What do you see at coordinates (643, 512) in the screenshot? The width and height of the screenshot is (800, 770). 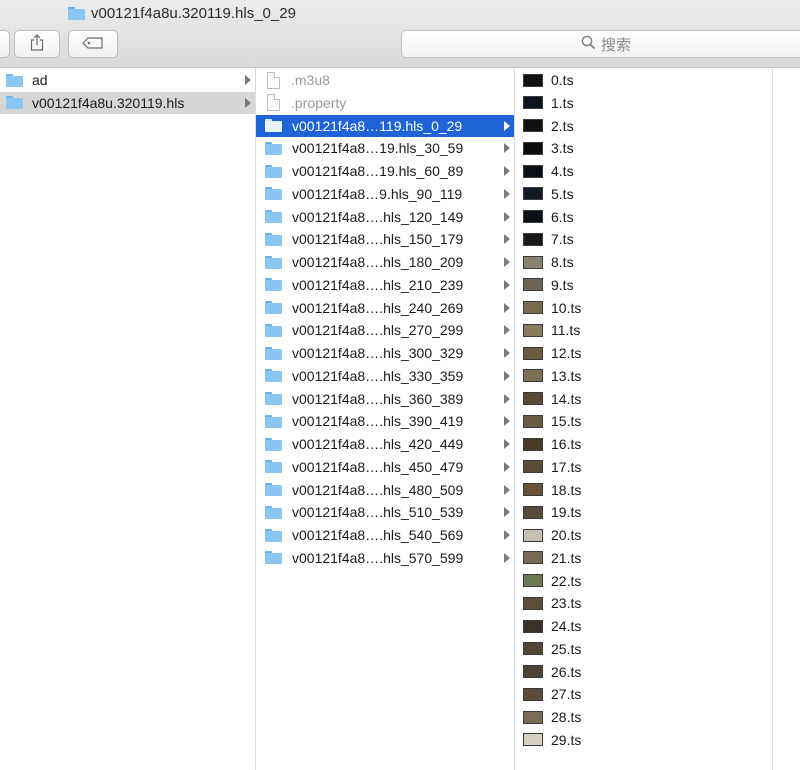 I see `ts-file-row: 19.ts` at bounding box center [643, 512].